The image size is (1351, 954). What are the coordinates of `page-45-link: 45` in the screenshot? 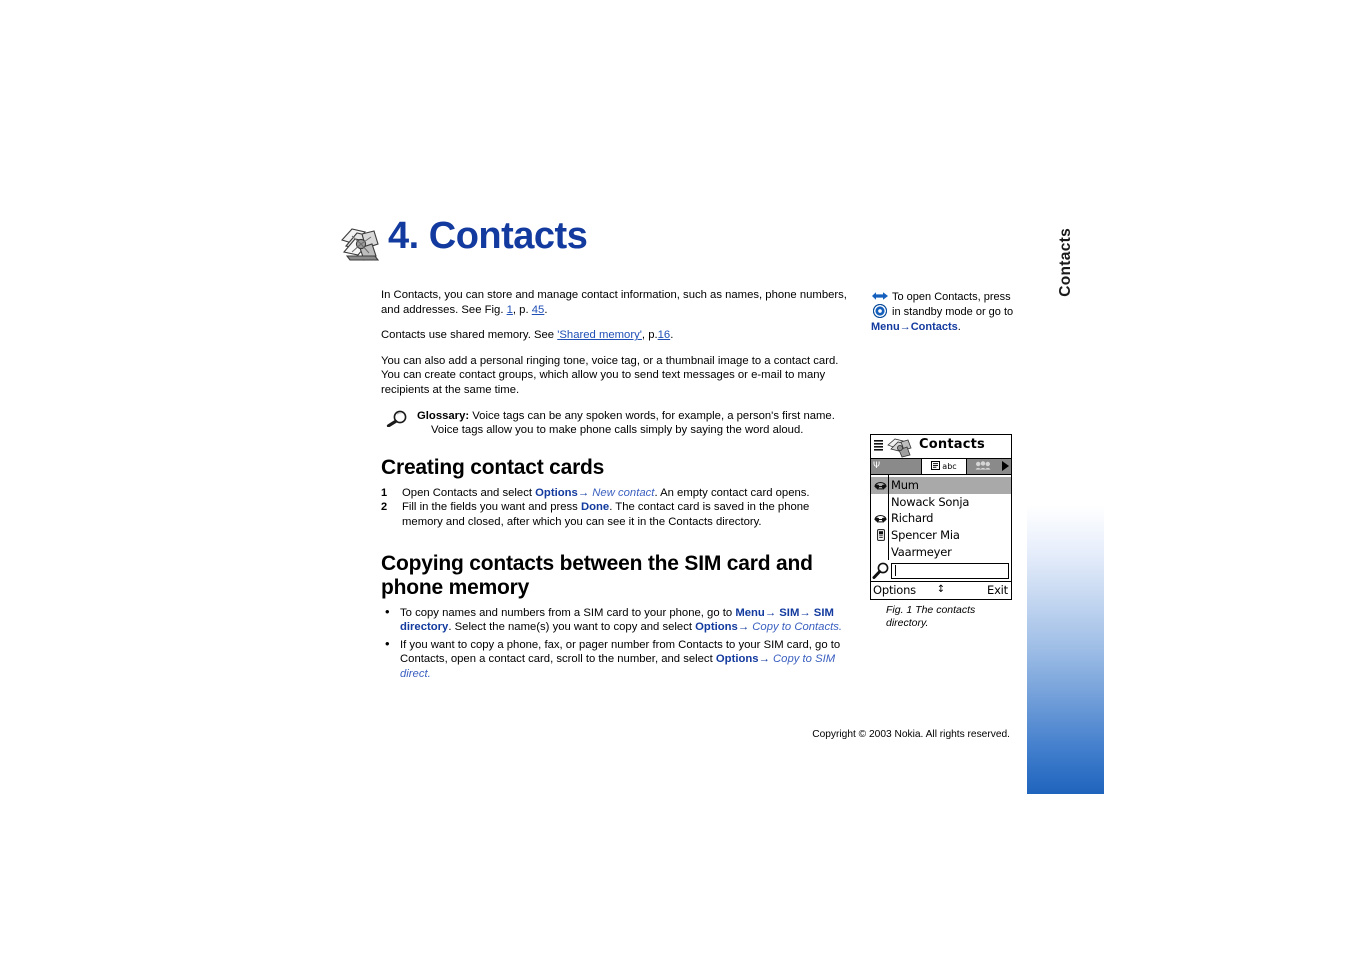 It's located at (538, 310).